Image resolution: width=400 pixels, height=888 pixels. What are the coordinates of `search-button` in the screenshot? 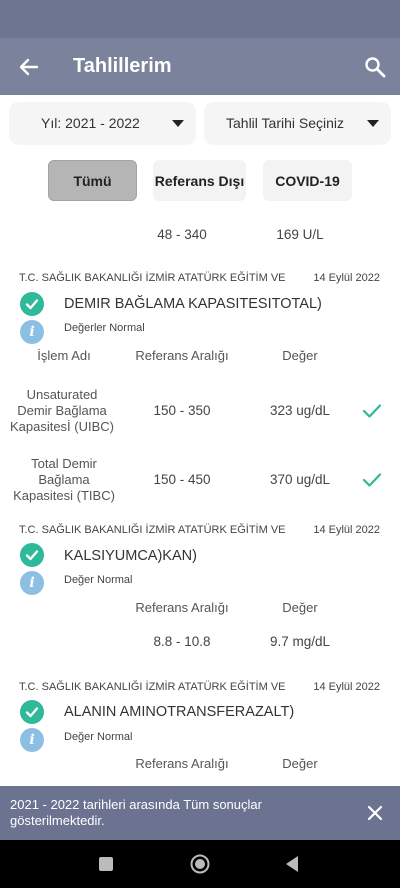 It's located at (375, 66).